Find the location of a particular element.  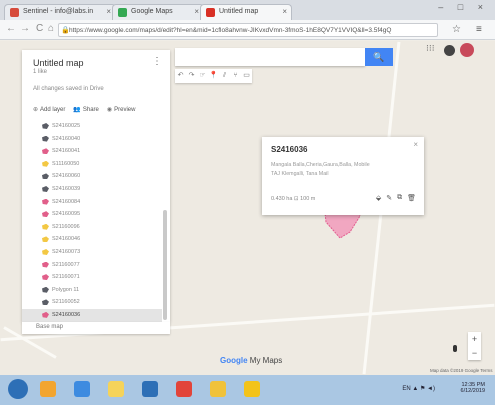

hand-icon: ☞ is located at coordinates (202, 76).